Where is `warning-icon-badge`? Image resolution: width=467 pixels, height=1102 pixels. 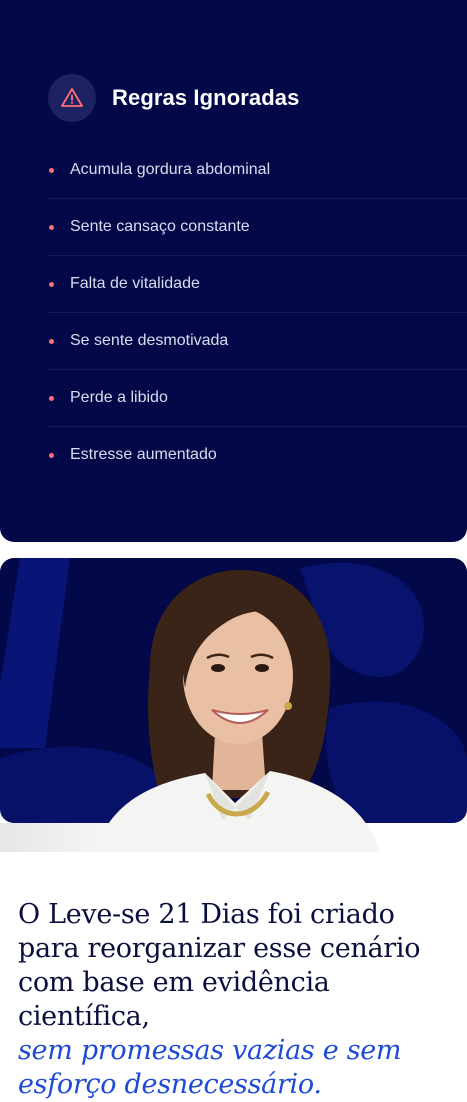 warning-icon-badge is located at coordinates (72, 98).